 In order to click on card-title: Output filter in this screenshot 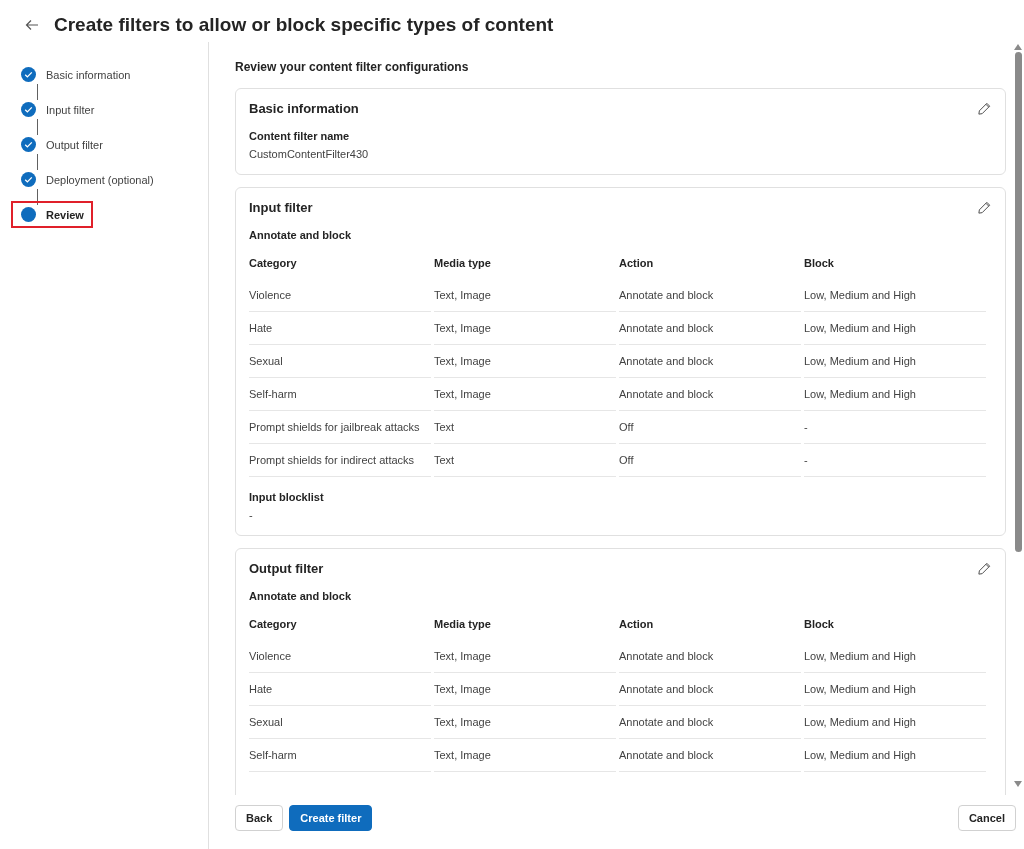, I will do `click(286, 568)`.